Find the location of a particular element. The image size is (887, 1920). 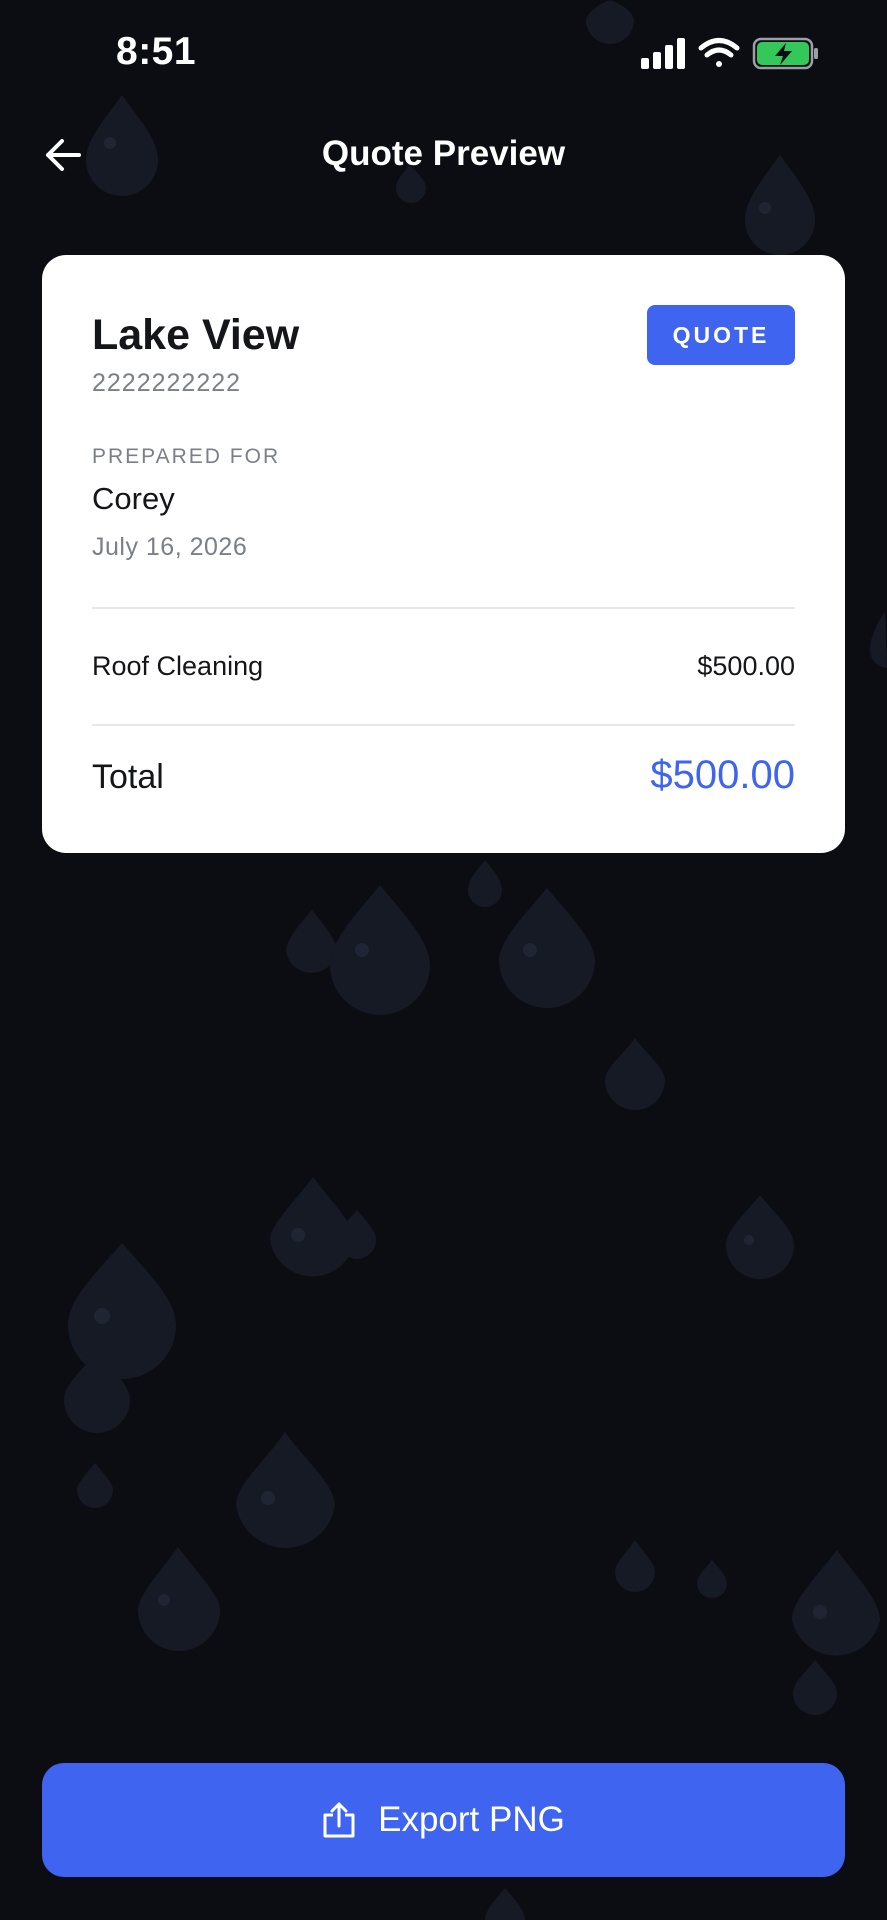

total-value: $500.00 is located at coordinates (722, 775).